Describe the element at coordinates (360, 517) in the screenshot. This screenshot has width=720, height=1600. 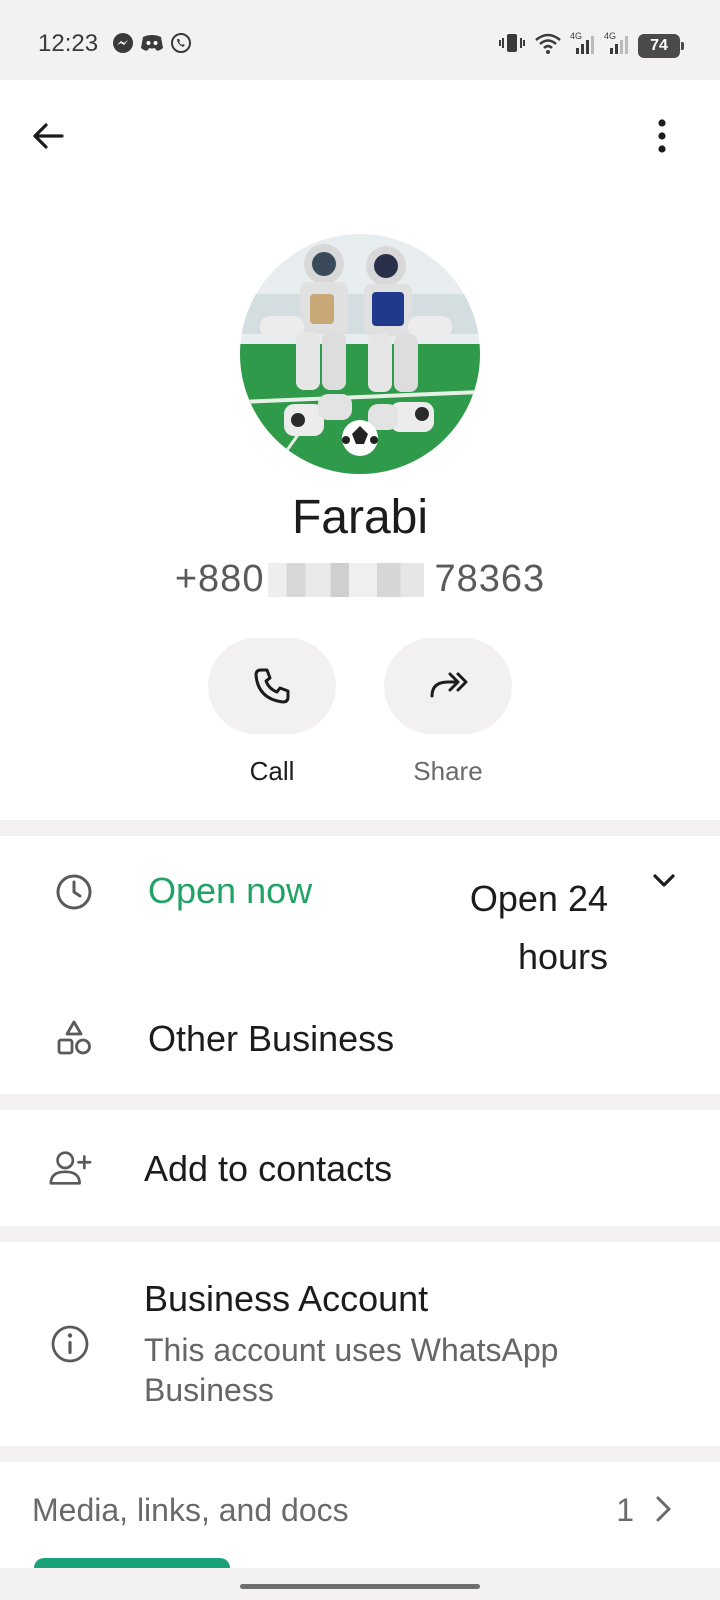
I see `contact-name: Farabi` at that location.